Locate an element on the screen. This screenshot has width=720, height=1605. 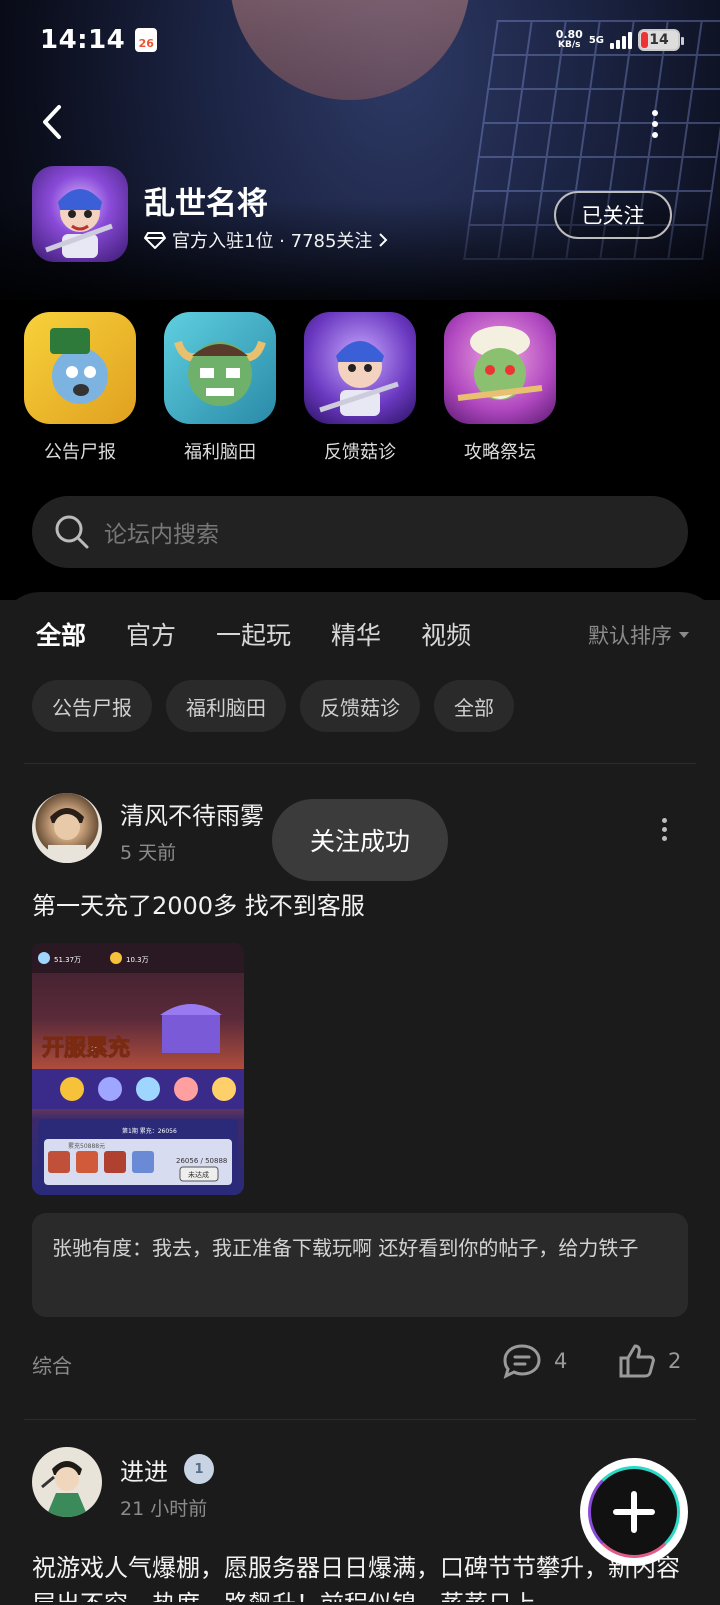
plus-icon is located at coordinates (634, 1512).